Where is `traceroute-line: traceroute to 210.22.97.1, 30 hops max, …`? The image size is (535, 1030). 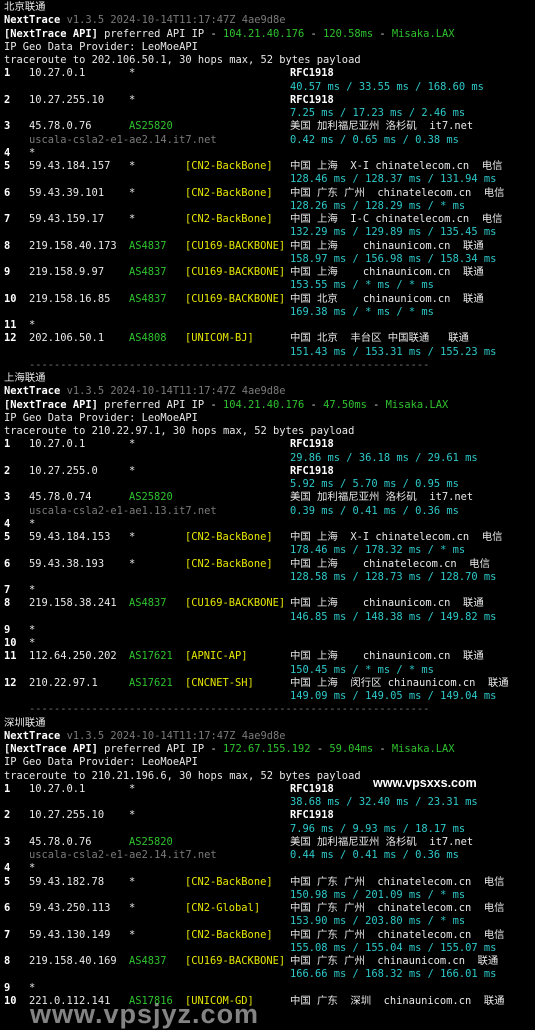 traceroute-line: traceroute to 210.22.97.1, 30 hops max, … is located at coordinates (179, 431).